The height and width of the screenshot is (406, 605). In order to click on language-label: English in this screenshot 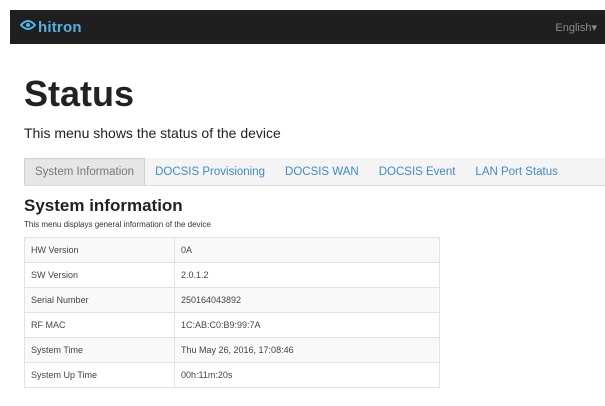, I will do `click(573, 27)`.